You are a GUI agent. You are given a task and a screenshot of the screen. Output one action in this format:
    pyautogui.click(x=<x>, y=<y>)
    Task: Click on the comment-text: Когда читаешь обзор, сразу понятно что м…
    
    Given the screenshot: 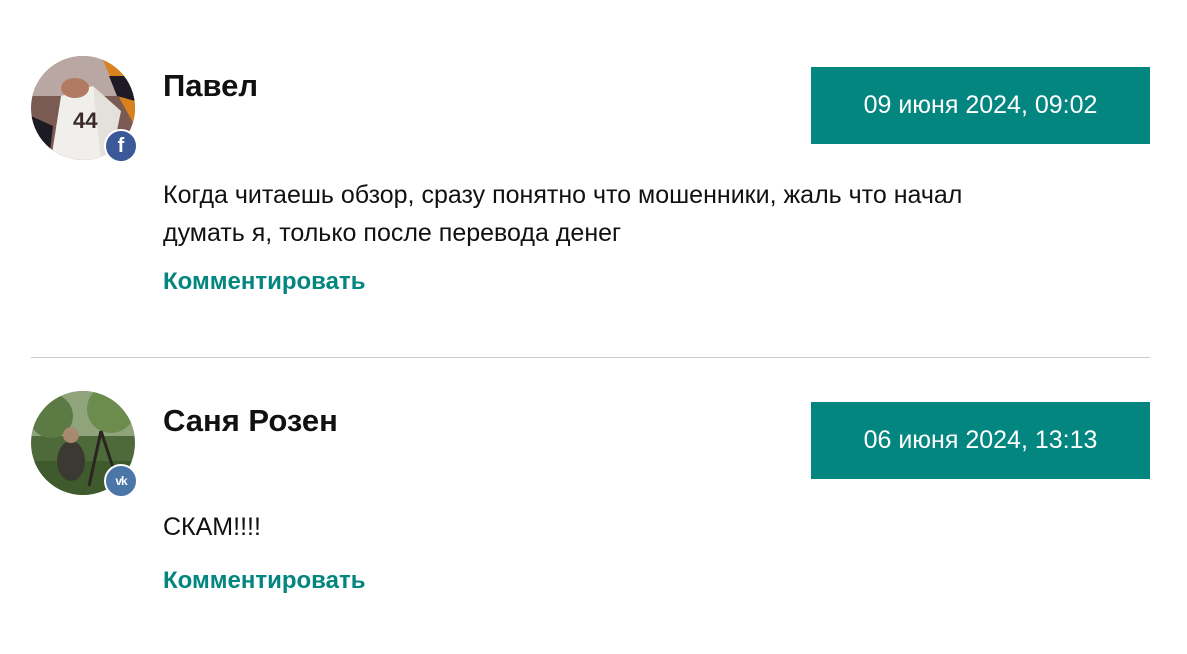 What is the action you would take?
    pyautogui.click(x=563, y=214)
    